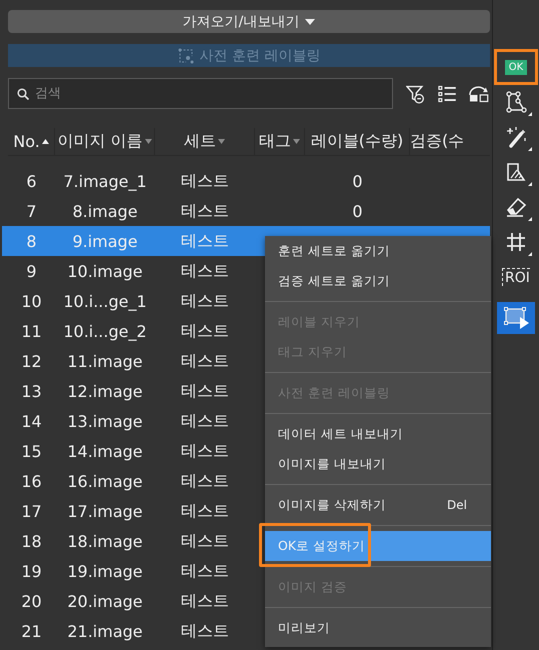 Image resolution: width=539 pixels, height=650 pixels. What do you see at coordinates (249, 21) in the screenshot?
I see `import-export-dropdown: 가져오기/내보내기` at bounding box center [249, 21].